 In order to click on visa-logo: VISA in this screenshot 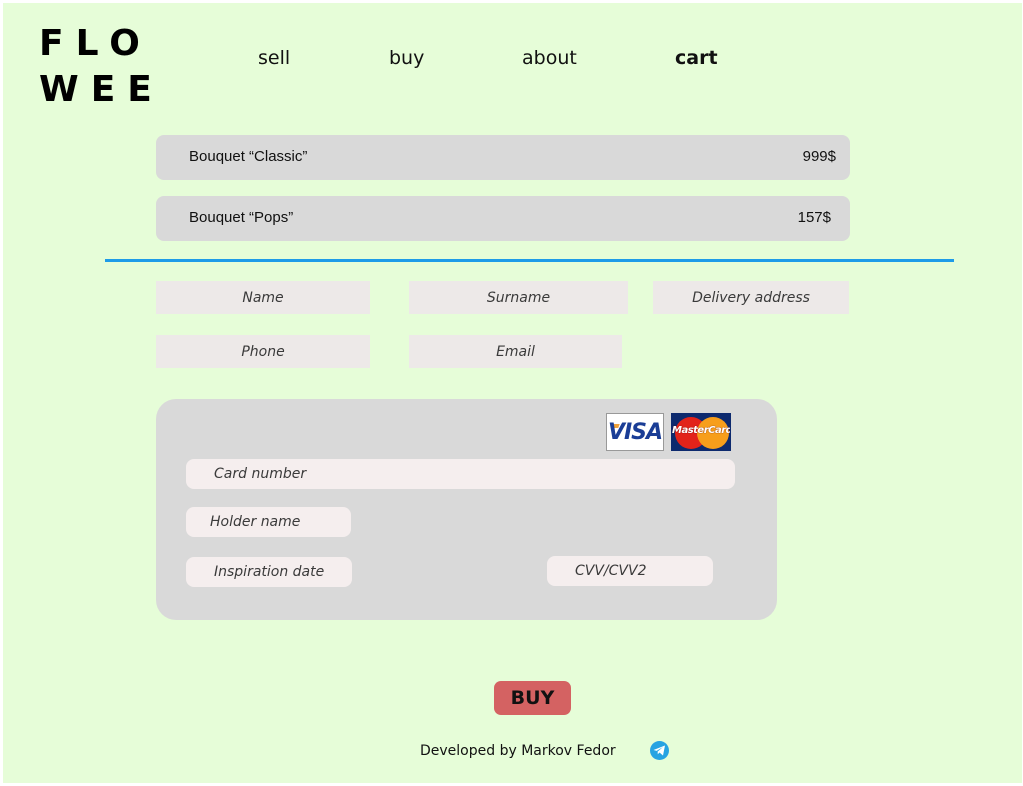, I will do `click(635, 432)`.